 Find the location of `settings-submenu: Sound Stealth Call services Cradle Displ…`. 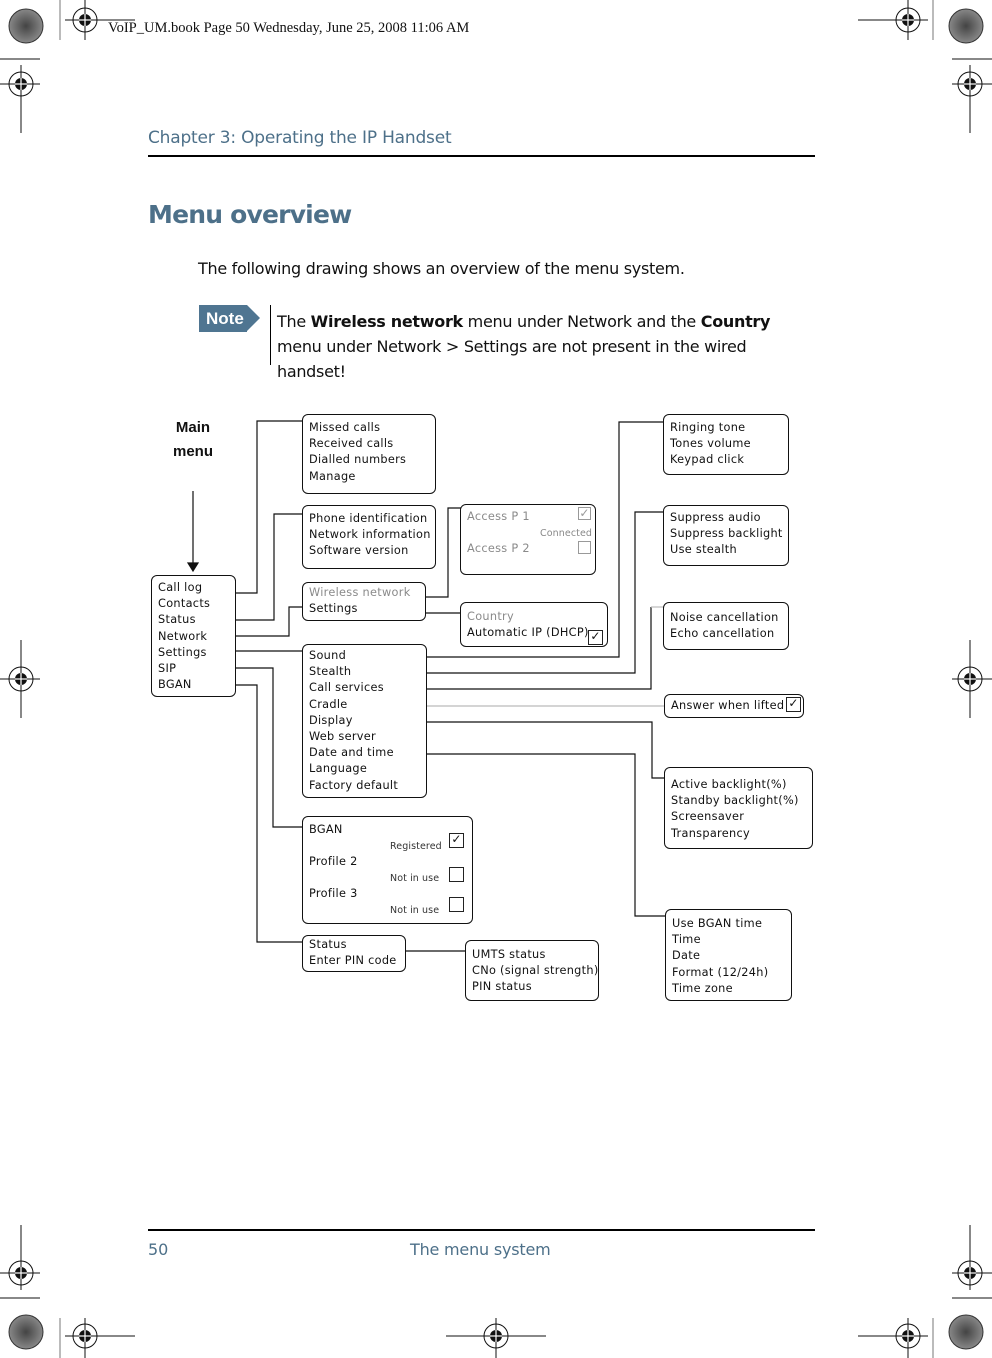

settings-submenu: Sound Stealth Call services Cradle Displ… is located at coordinates (364, 721).